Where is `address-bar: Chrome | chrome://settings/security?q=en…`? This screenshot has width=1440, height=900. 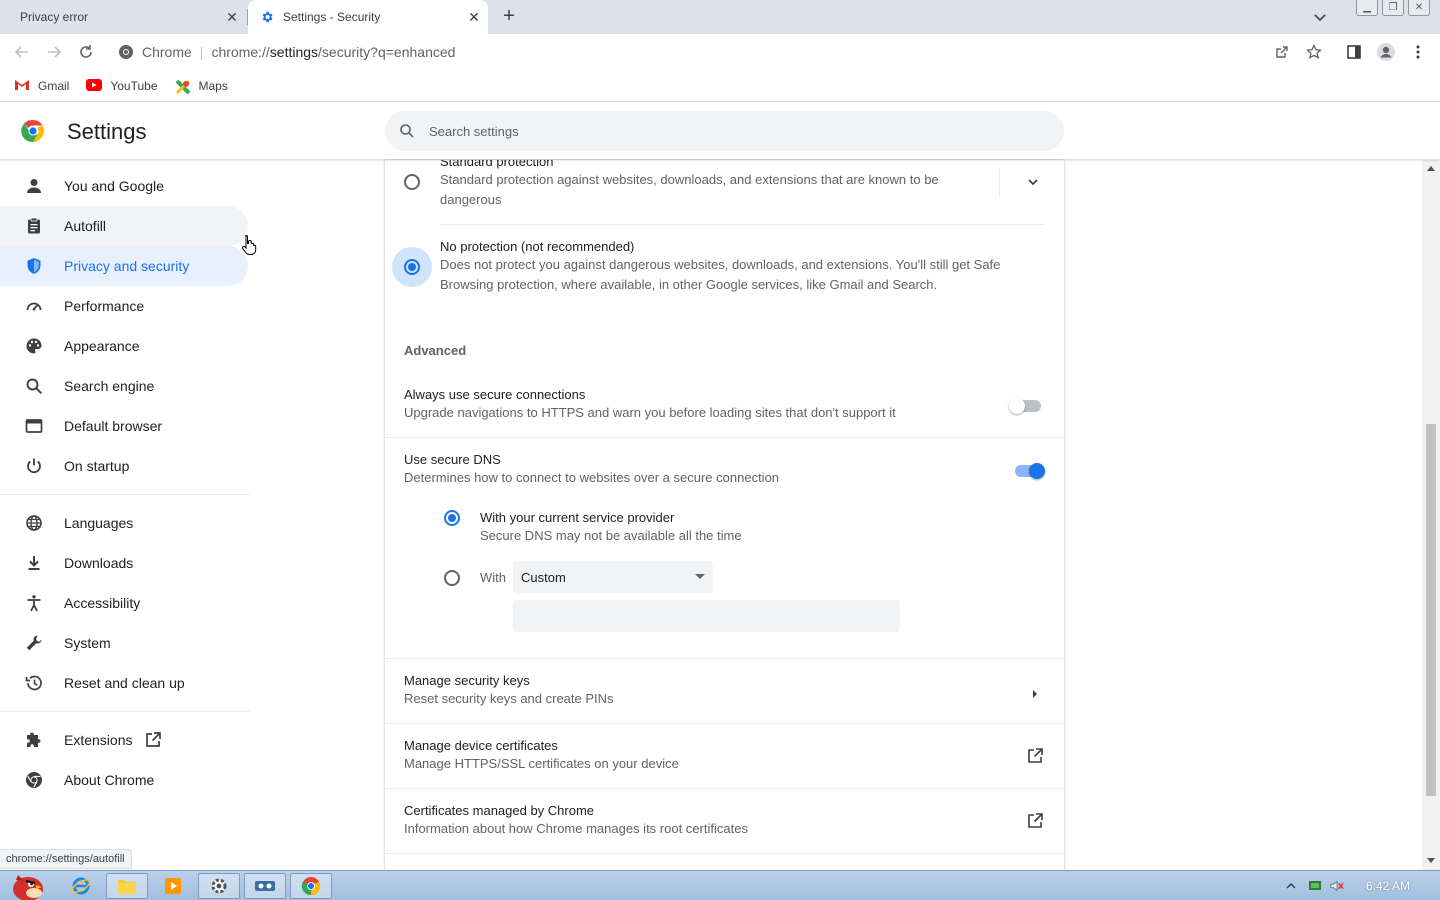
address-bar: Chrome | chrome://settings/security?q=en… is located at coordinates (708, 52).